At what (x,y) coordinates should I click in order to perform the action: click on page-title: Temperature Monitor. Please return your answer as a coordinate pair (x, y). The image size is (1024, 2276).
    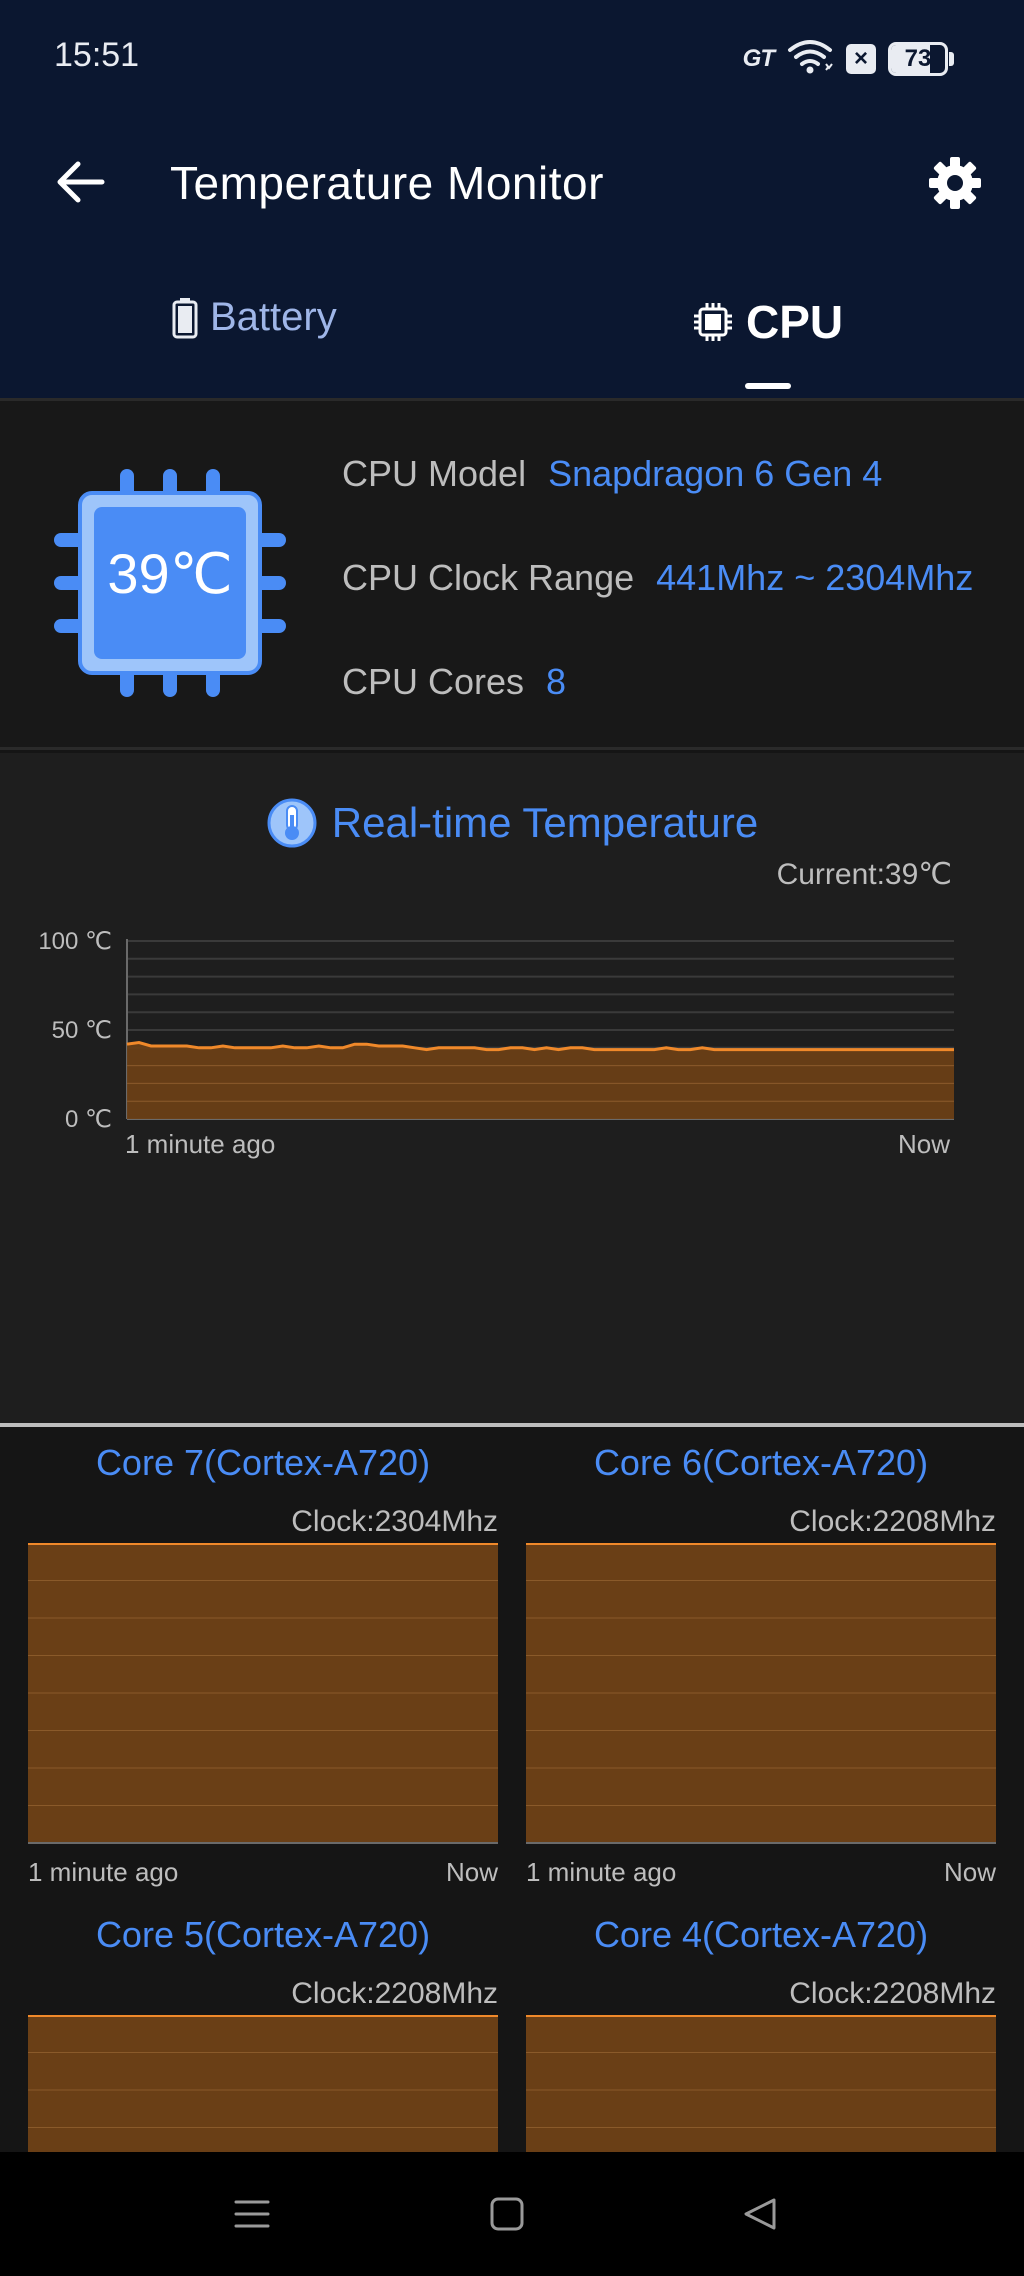
    Looking at the image, I should click on (387, 183).